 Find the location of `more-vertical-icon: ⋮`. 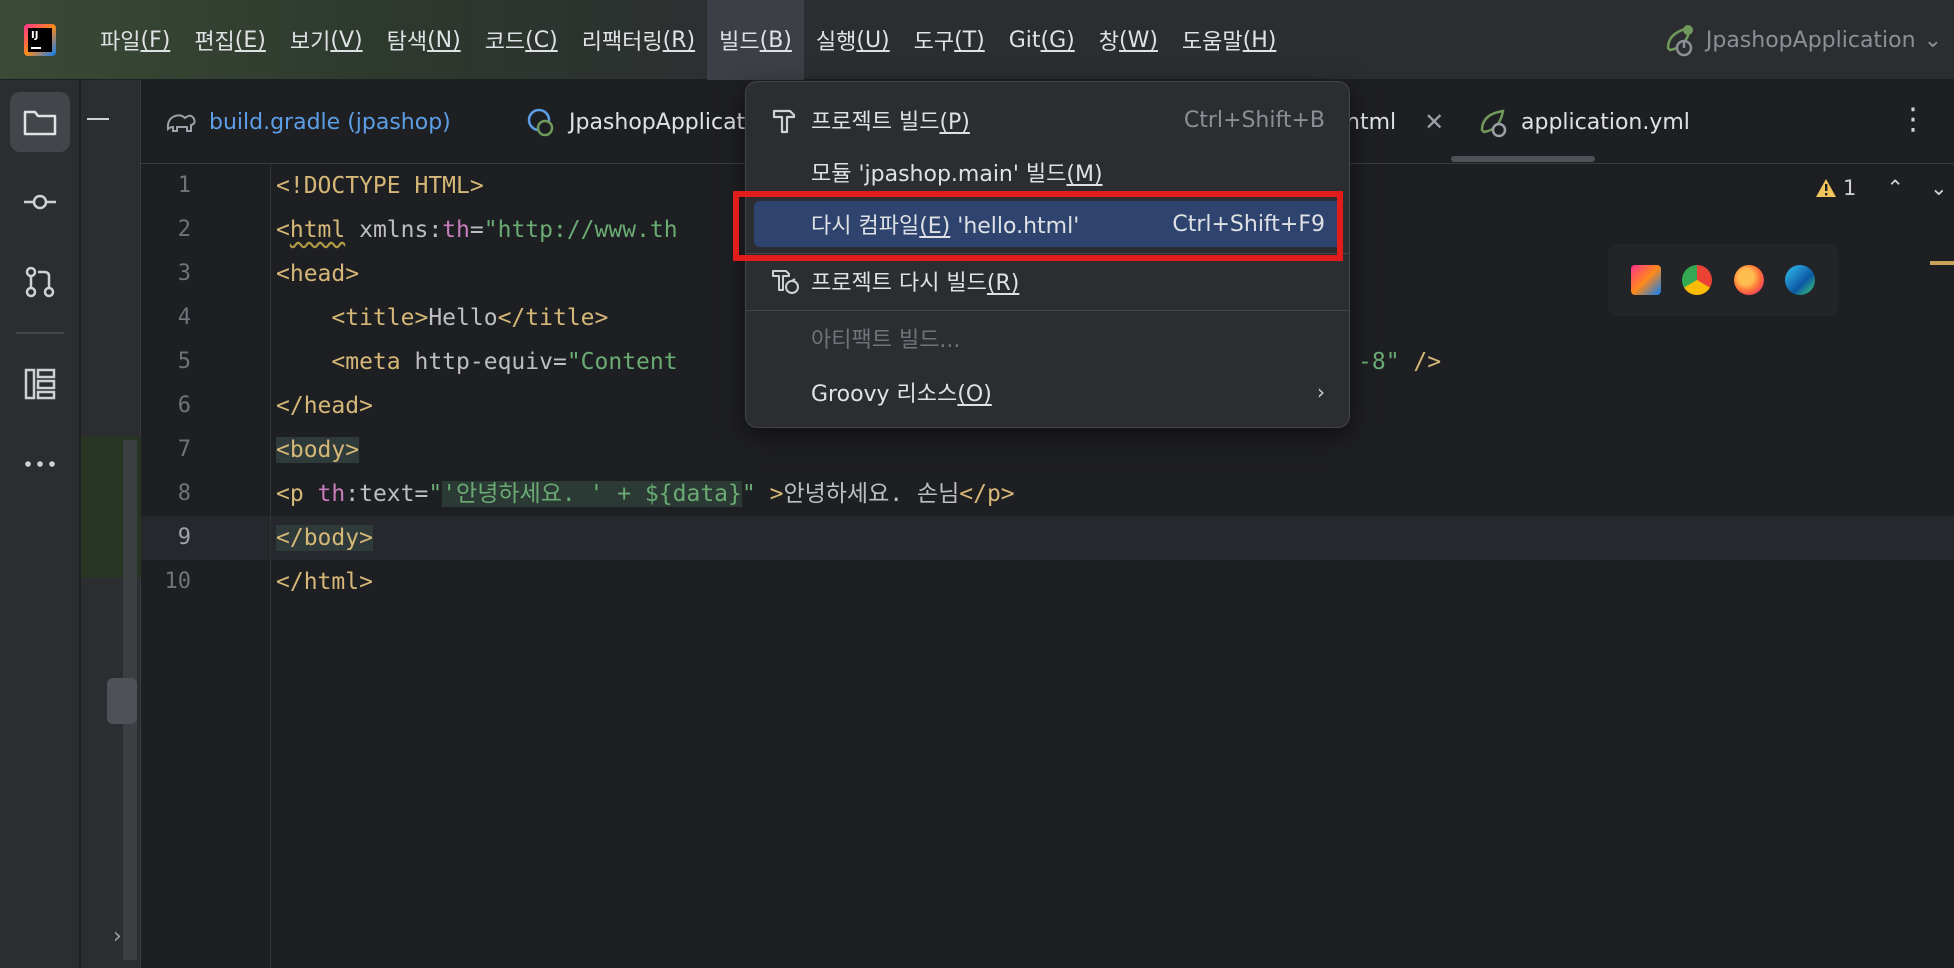

more-vertical-icon: ⋮ is located at coordinates (1913, 119).